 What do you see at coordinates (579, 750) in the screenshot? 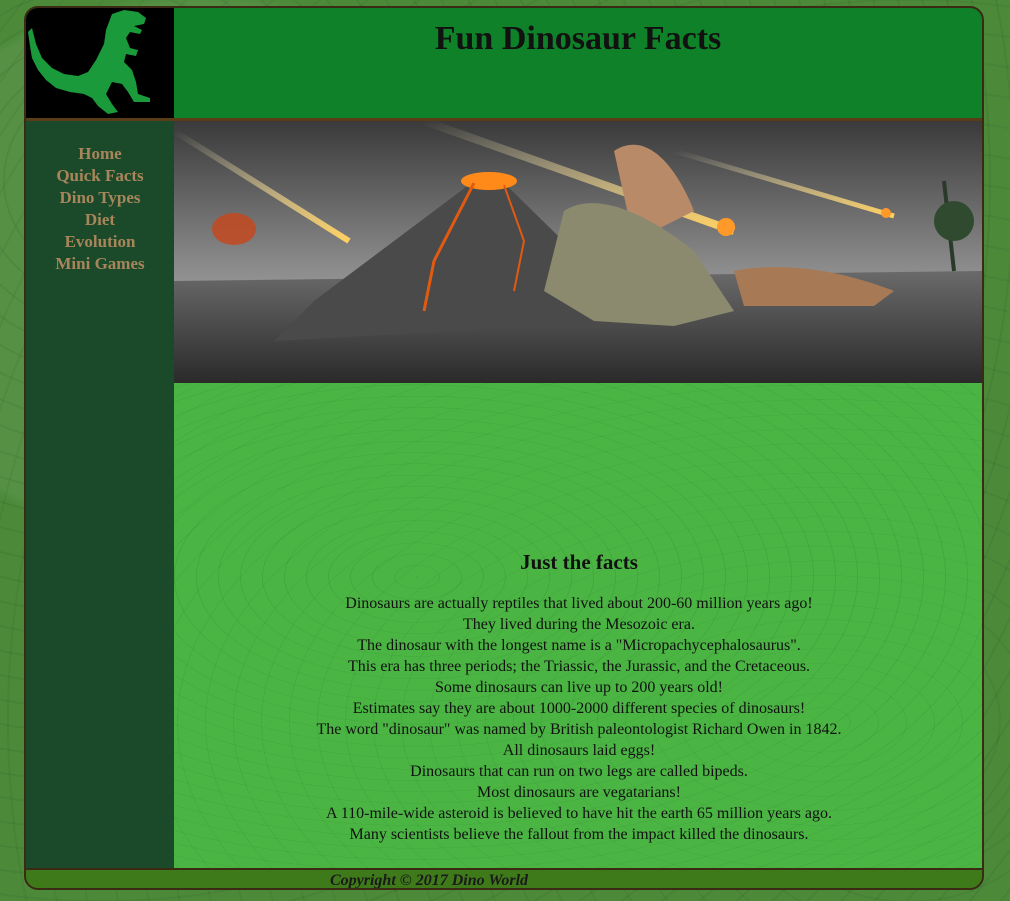
I see `fact-item: All dinosaurs laid eggs!` at bounding box center [579, 750].